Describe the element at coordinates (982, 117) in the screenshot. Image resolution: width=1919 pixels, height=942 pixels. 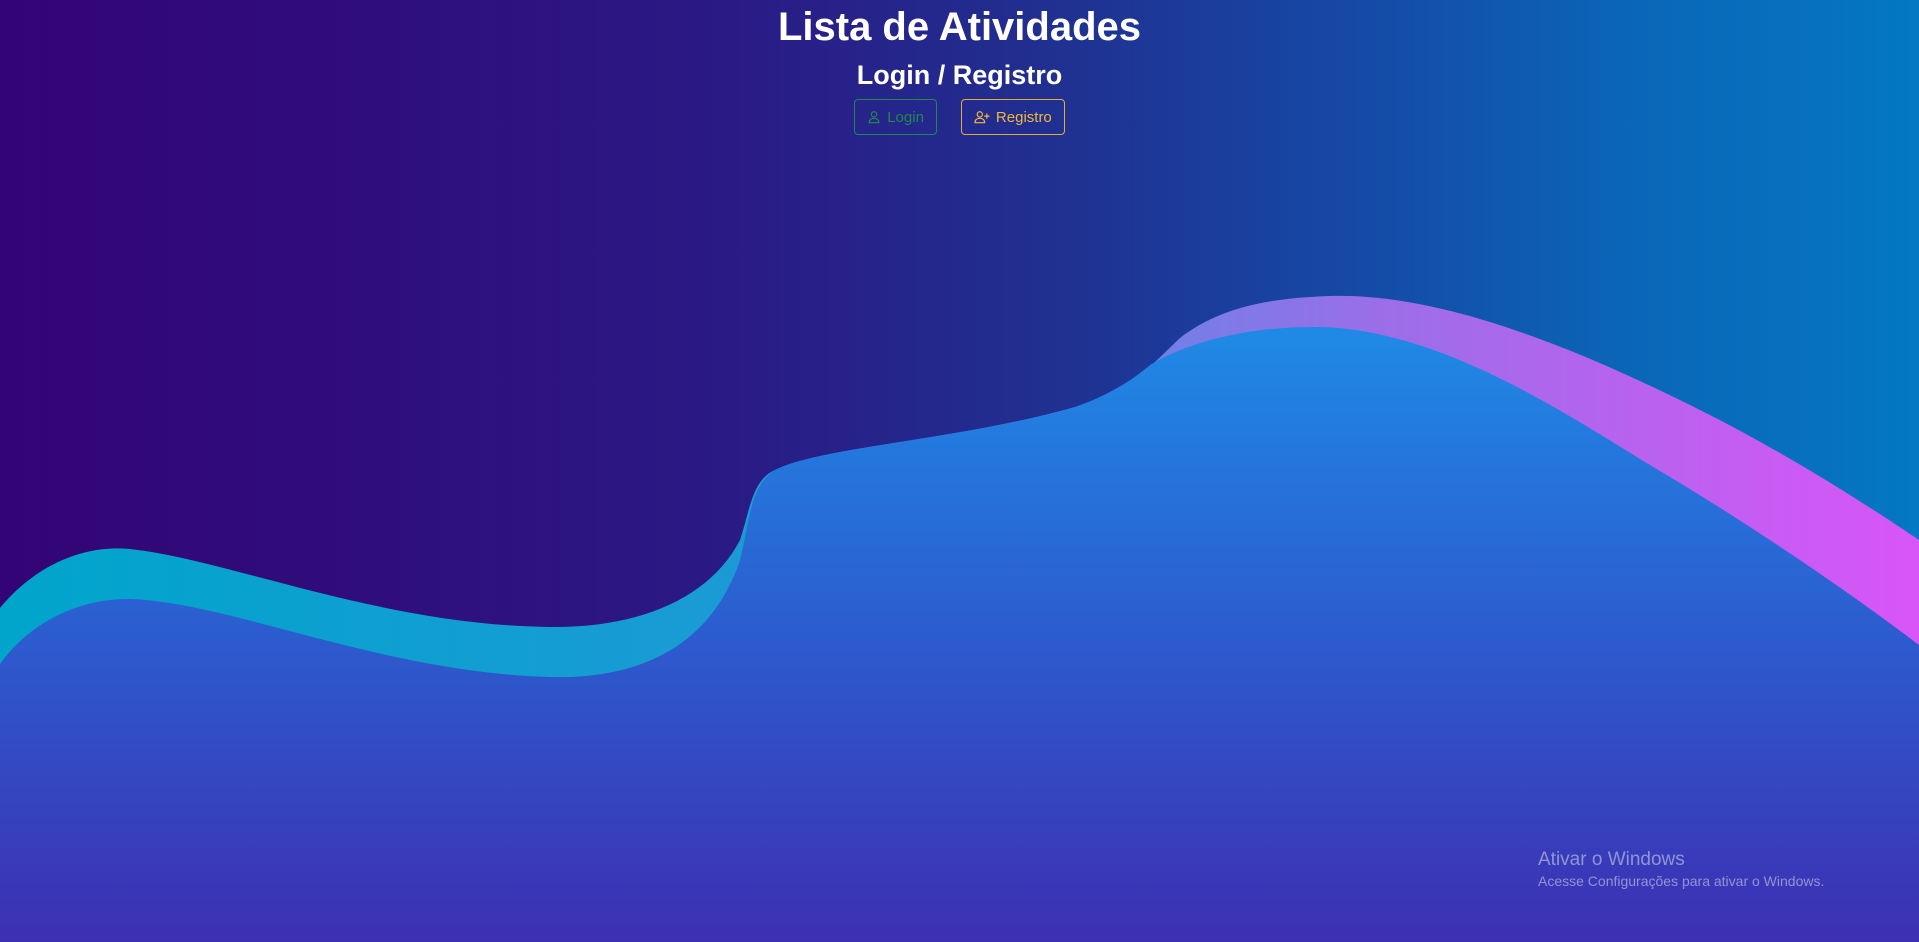
I see `user-plus-icon` at that location.